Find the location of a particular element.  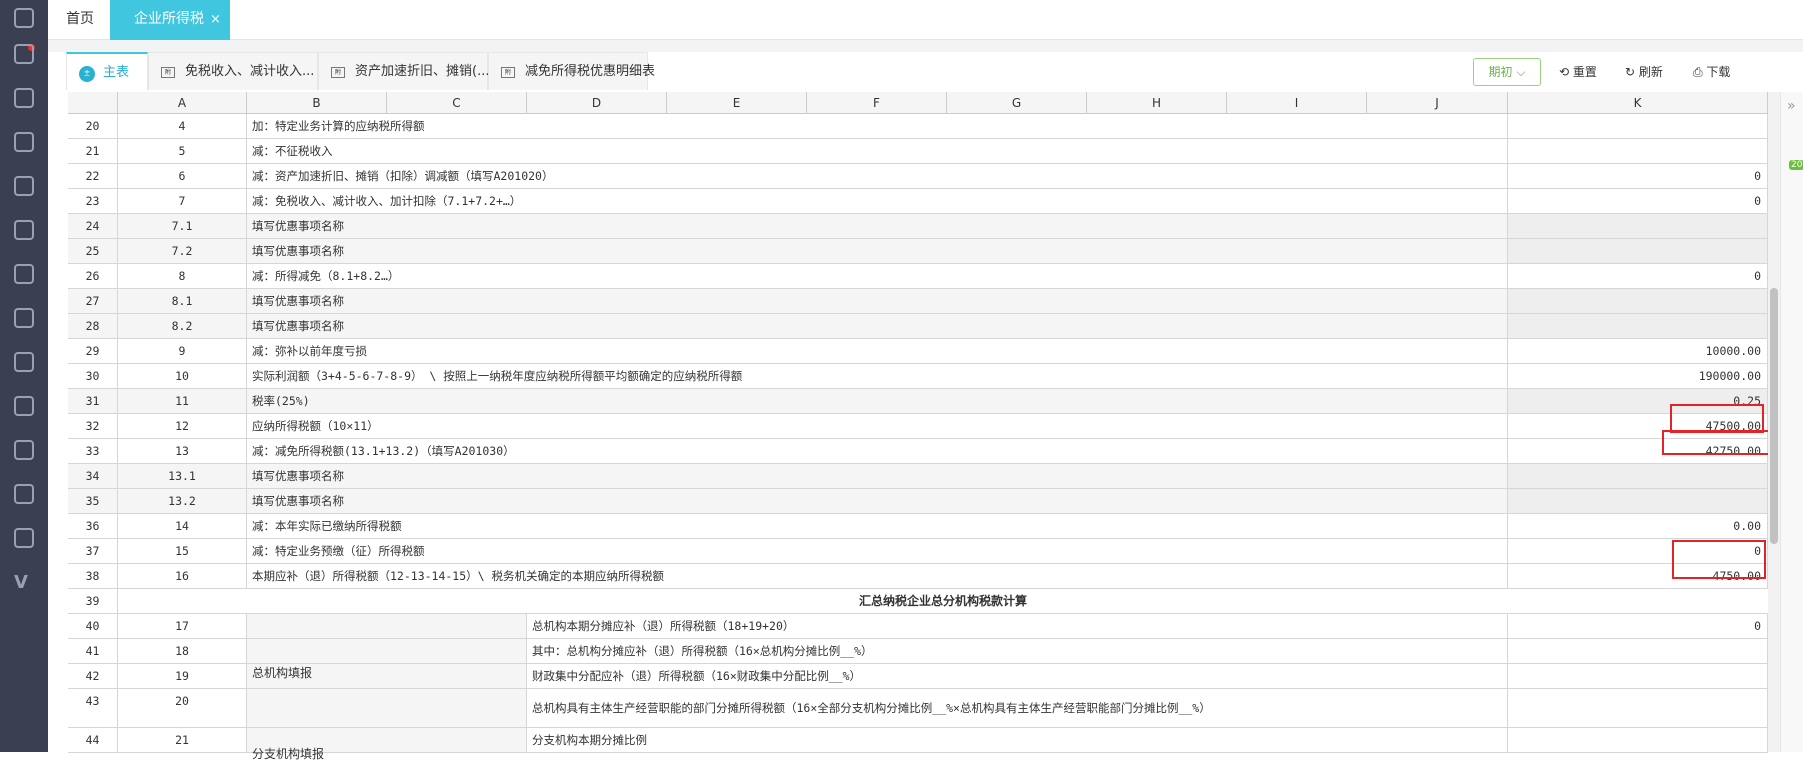

column-header: G is located at coordinates (1017, 103).